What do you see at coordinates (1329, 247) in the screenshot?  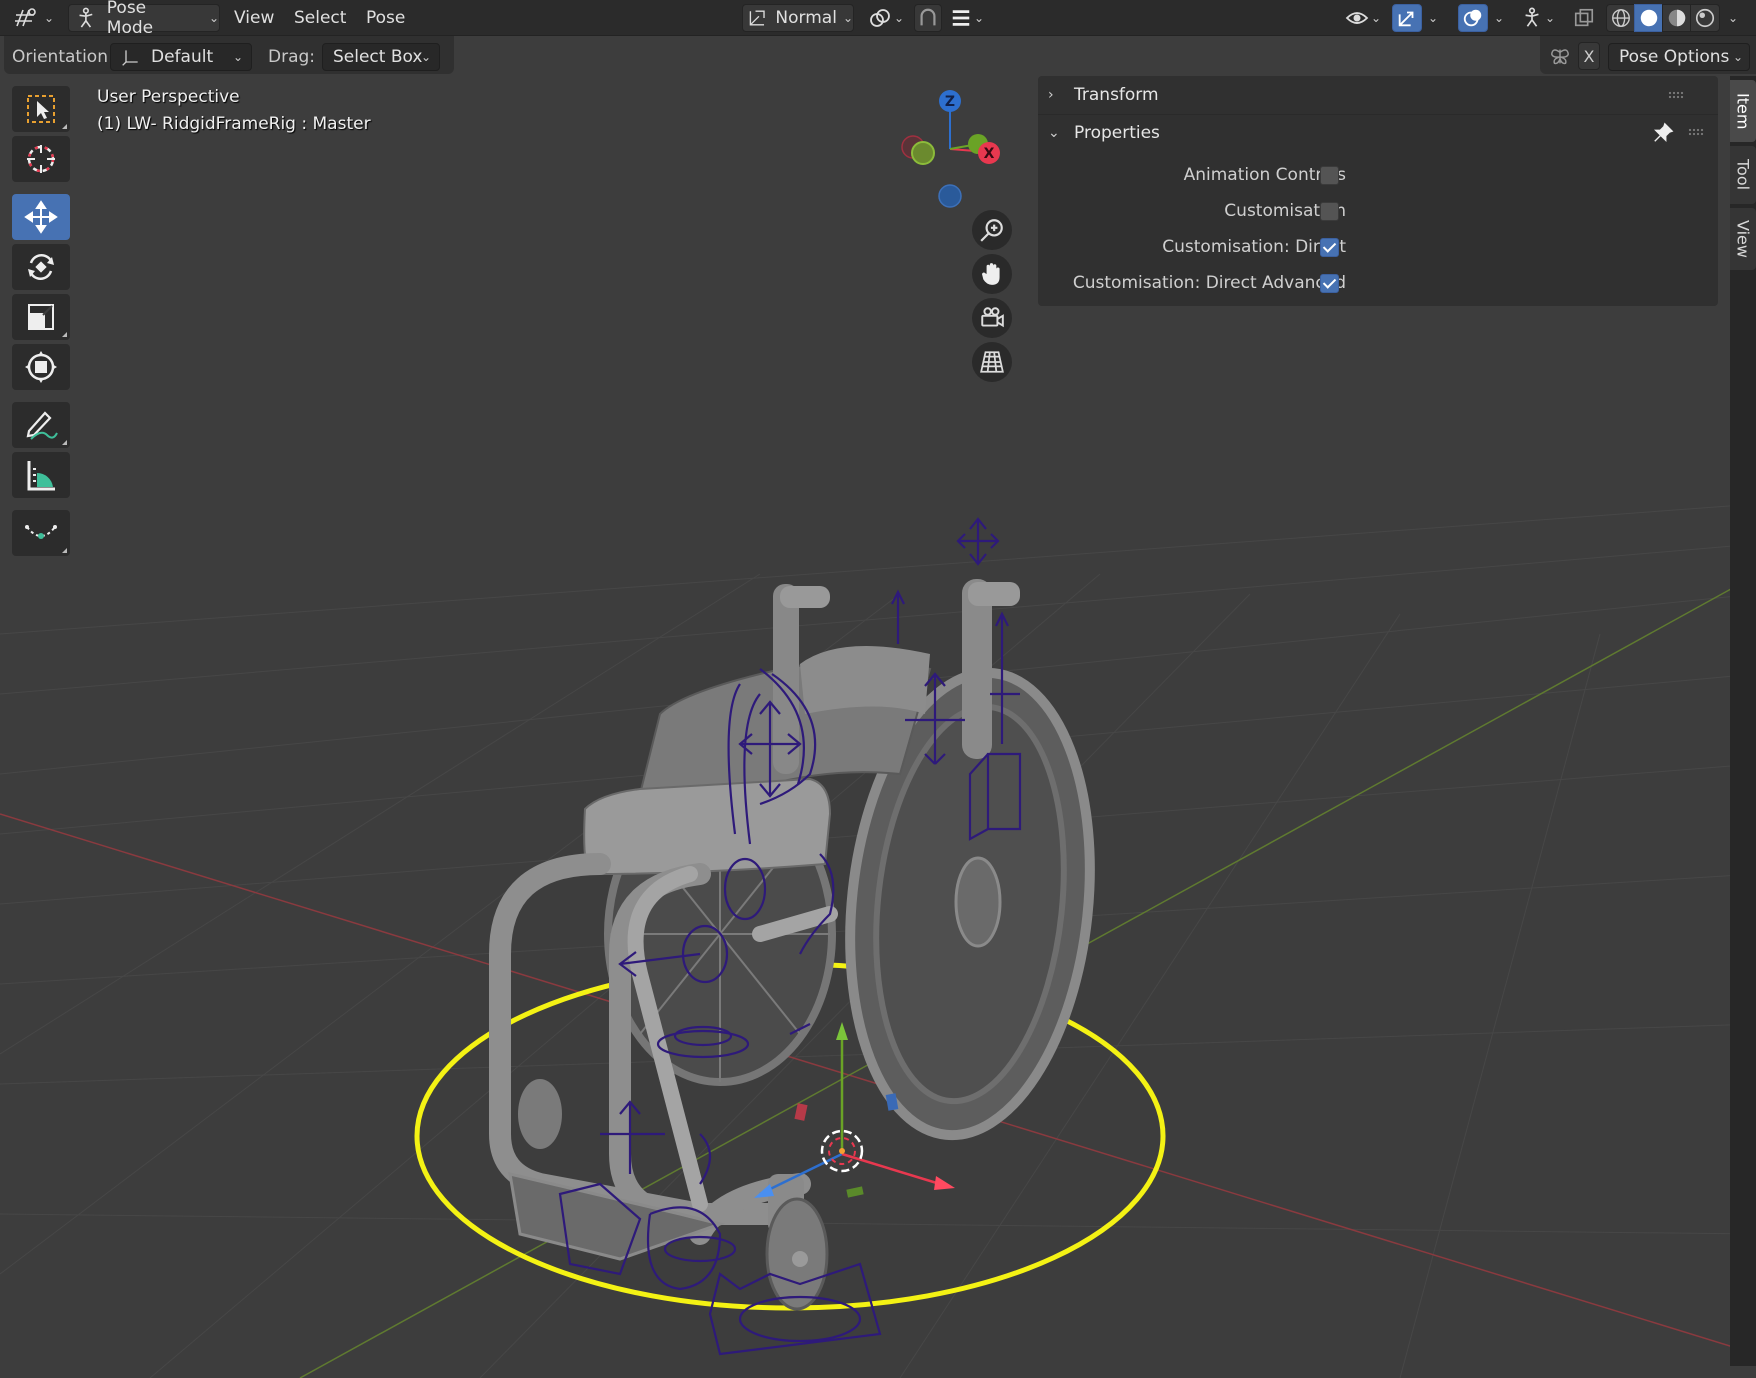 I see `customisation-direct-checkbox` at bounding box center [1329, 247].